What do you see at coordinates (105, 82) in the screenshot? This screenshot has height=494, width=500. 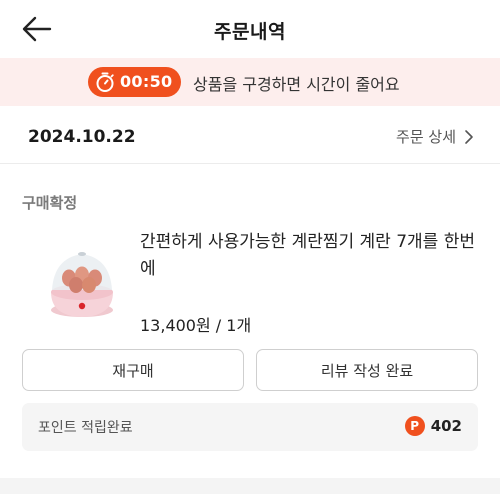 I see `stopwatch-icon` at bounding box center [105, 82].